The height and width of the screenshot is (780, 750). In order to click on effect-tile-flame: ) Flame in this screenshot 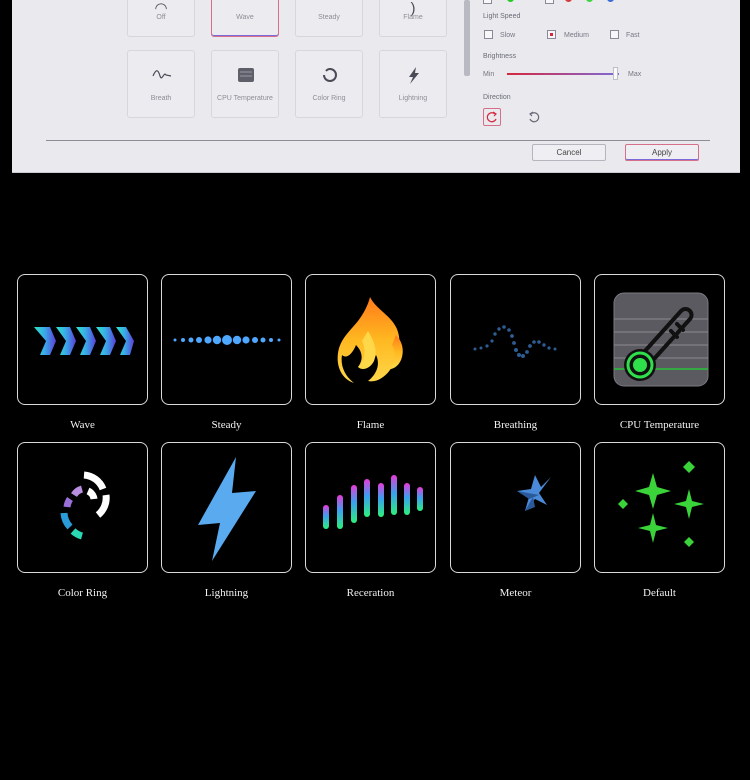, I will do `click(413, 18)`.